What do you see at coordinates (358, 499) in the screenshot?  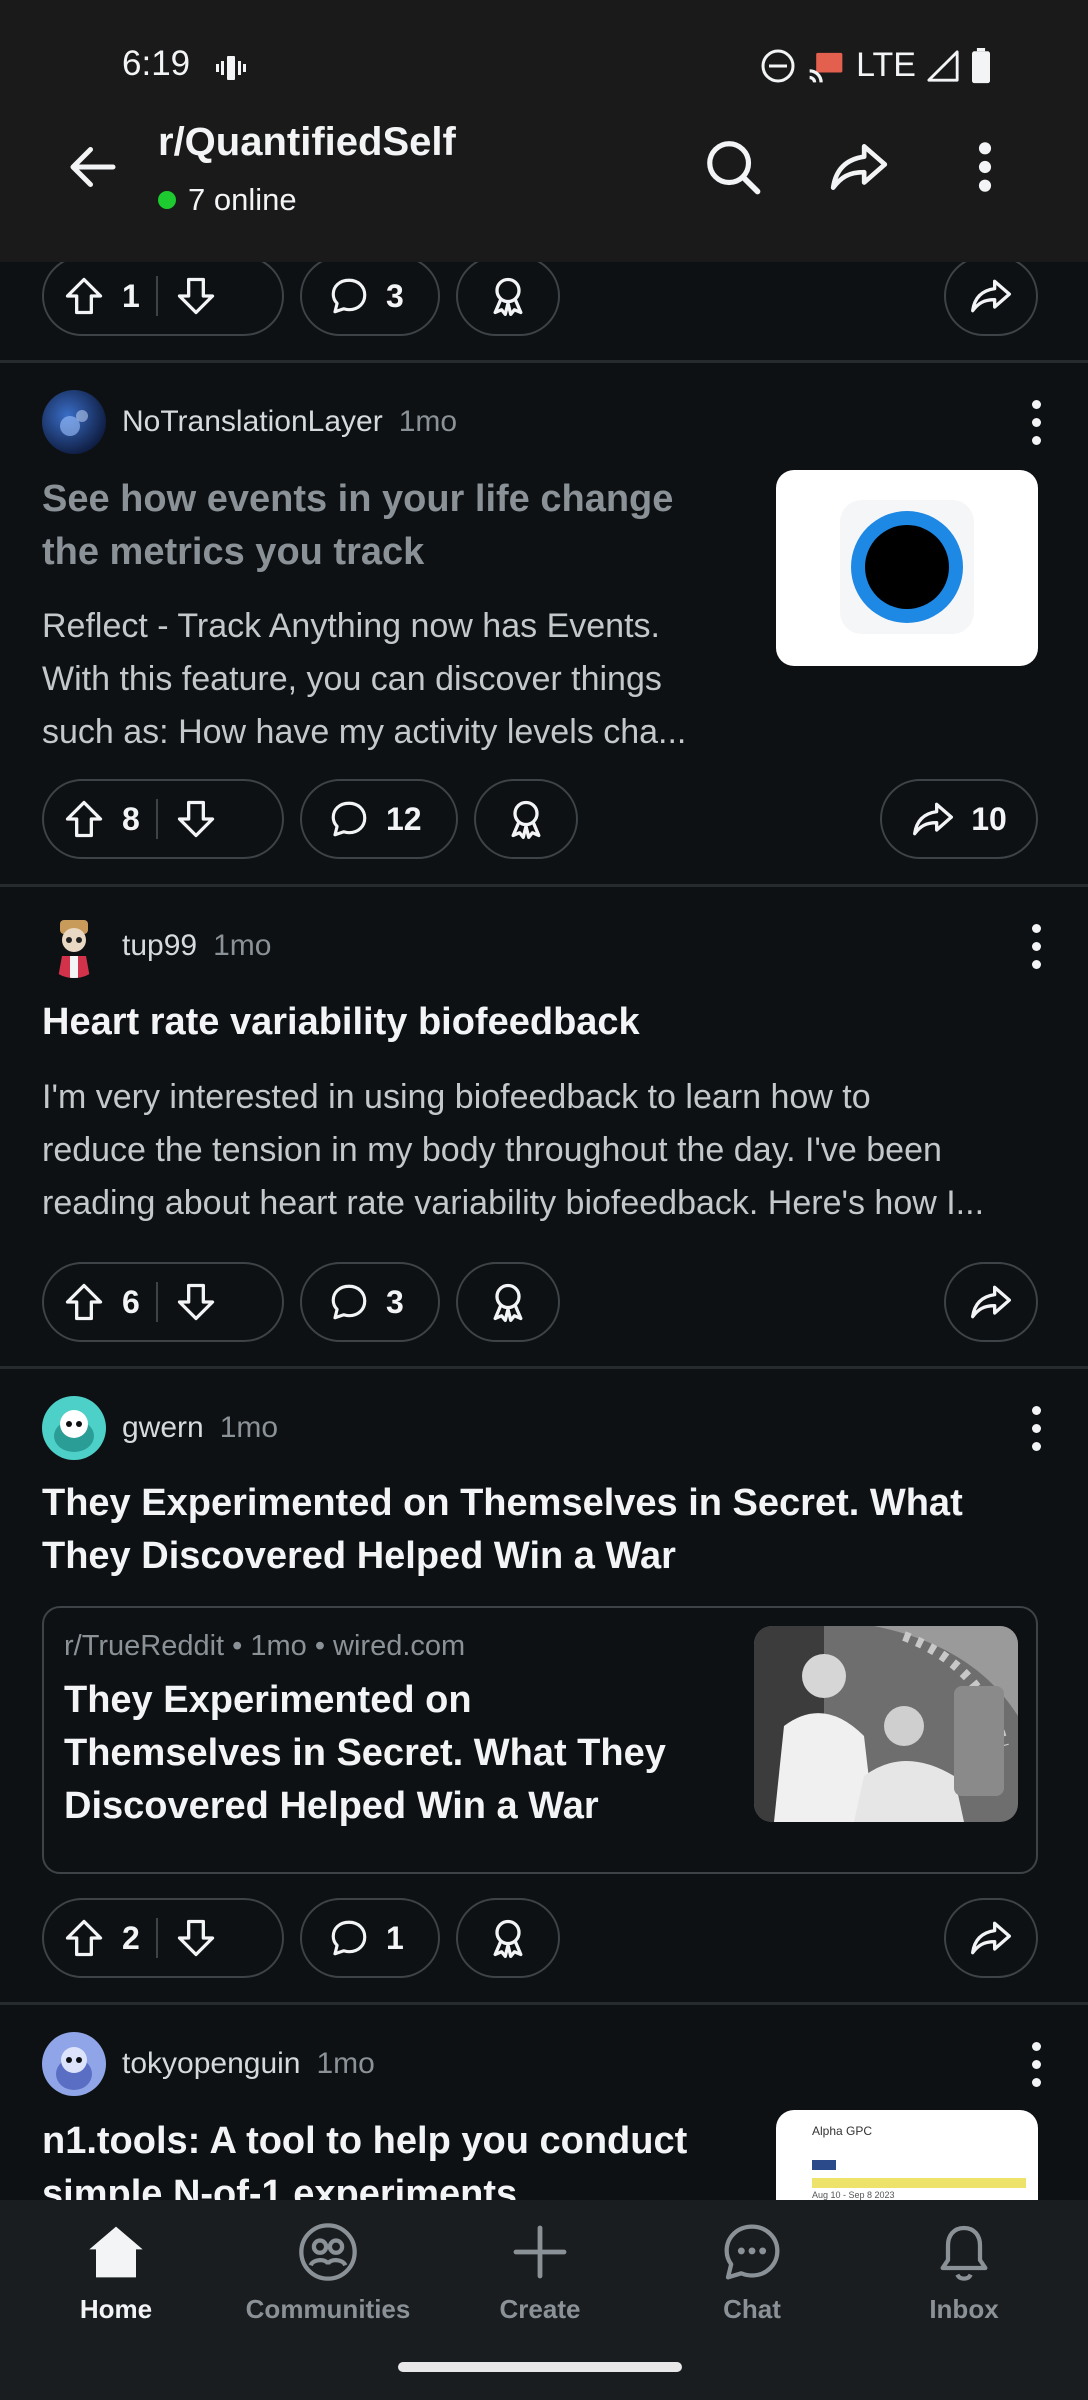 I see `post-title-line: See how events in your life change` at bounding box center [358, 499].